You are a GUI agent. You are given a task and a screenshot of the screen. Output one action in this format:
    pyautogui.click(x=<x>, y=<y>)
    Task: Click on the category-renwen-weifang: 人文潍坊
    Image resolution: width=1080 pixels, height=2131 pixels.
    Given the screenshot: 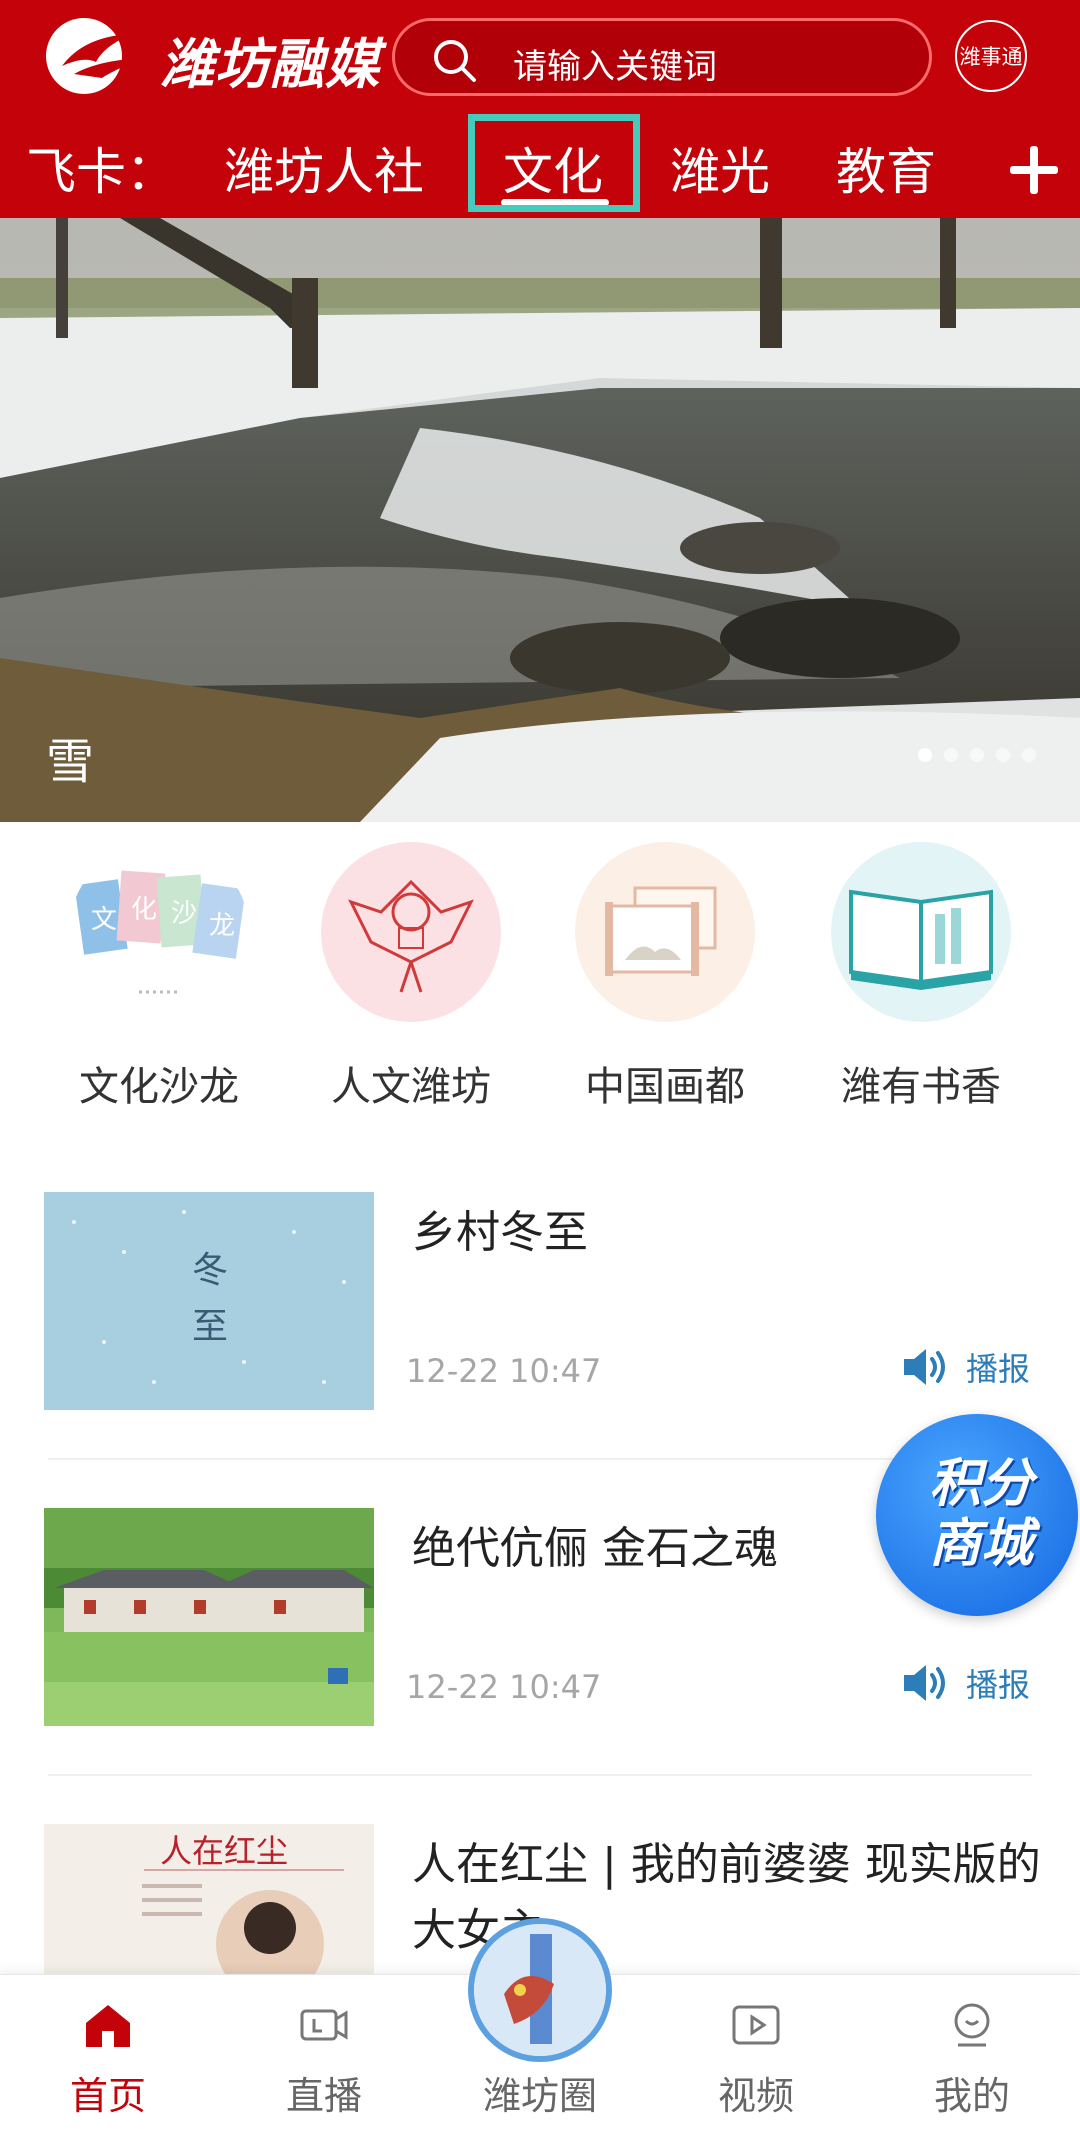 What is the action you would take?
    pyautogui.click(x=411, y=977)
    